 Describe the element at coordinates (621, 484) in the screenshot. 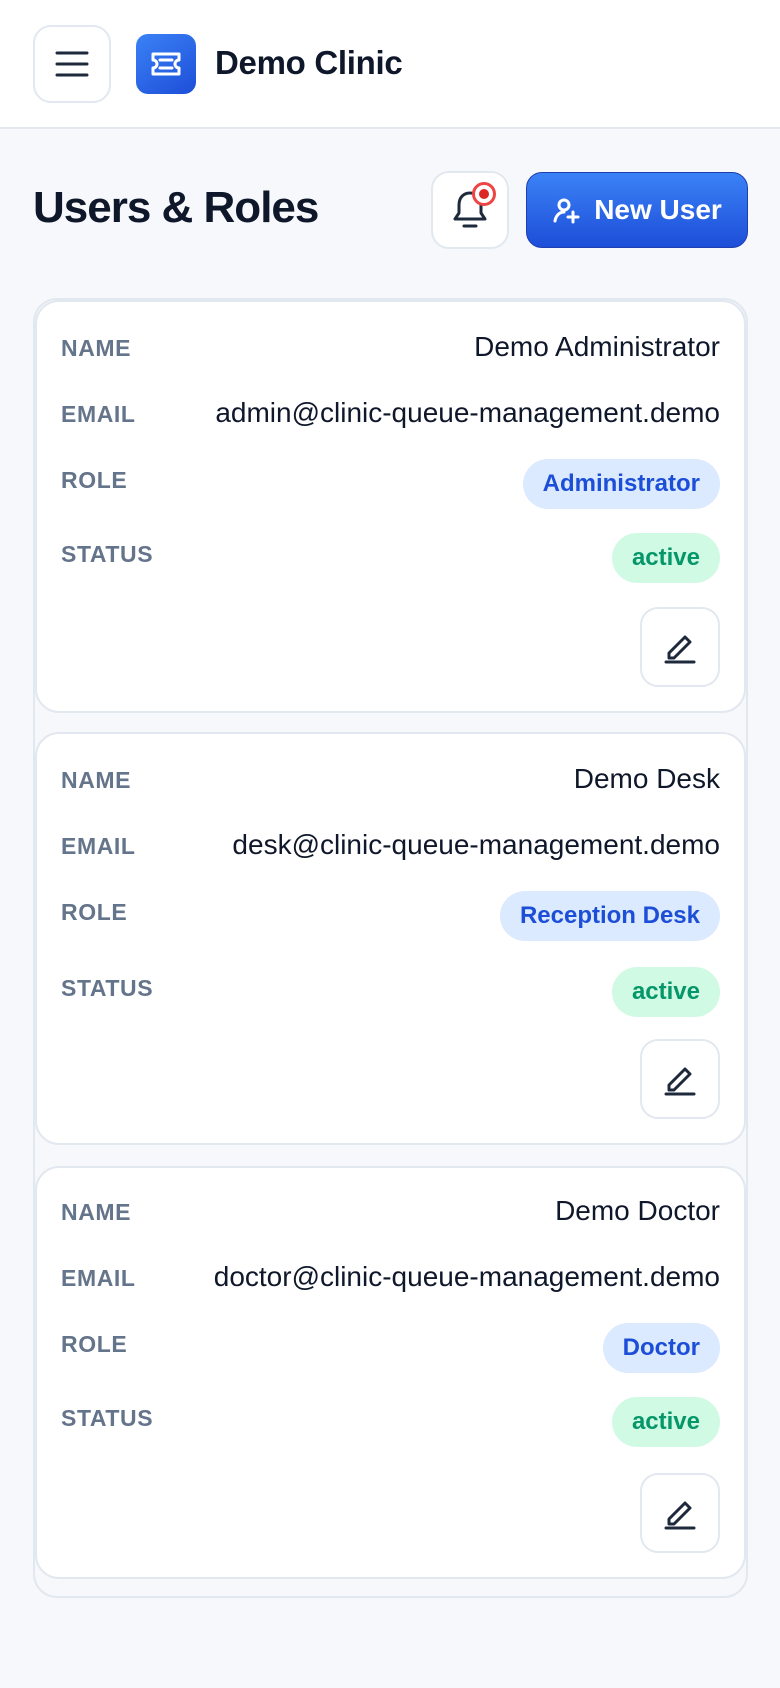

I see `role-badge: Administrator` at that location.